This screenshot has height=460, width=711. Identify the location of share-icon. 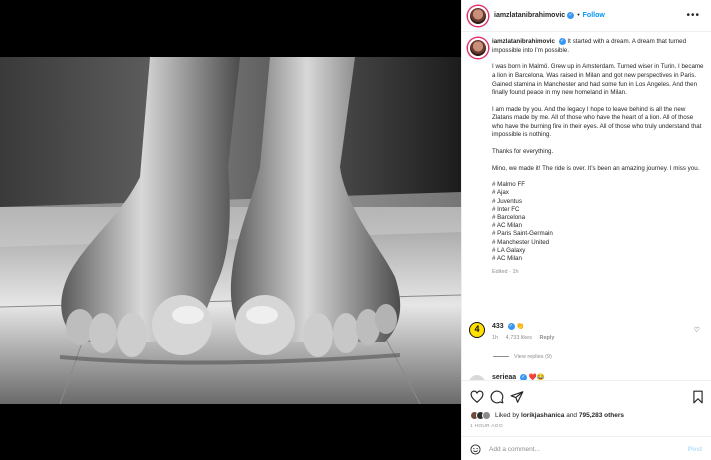
(517, 397).